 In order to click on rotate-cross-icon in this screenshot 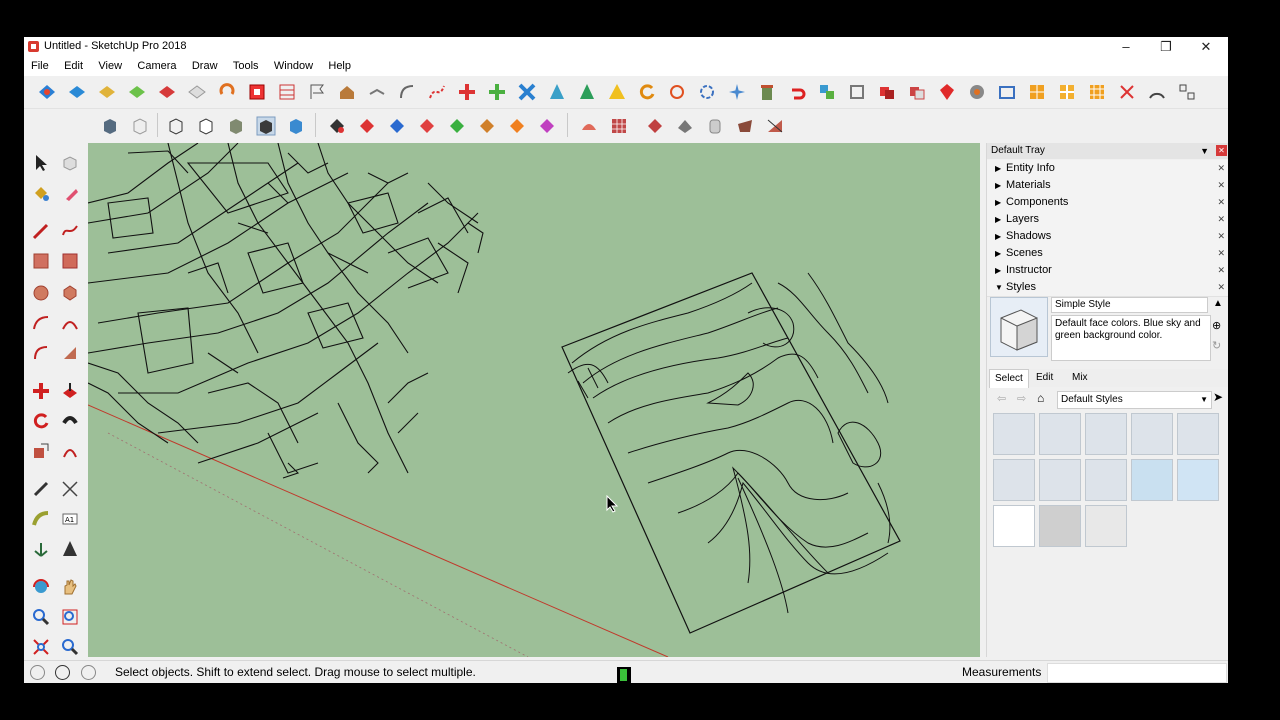, I will do `click(527, 92)`.